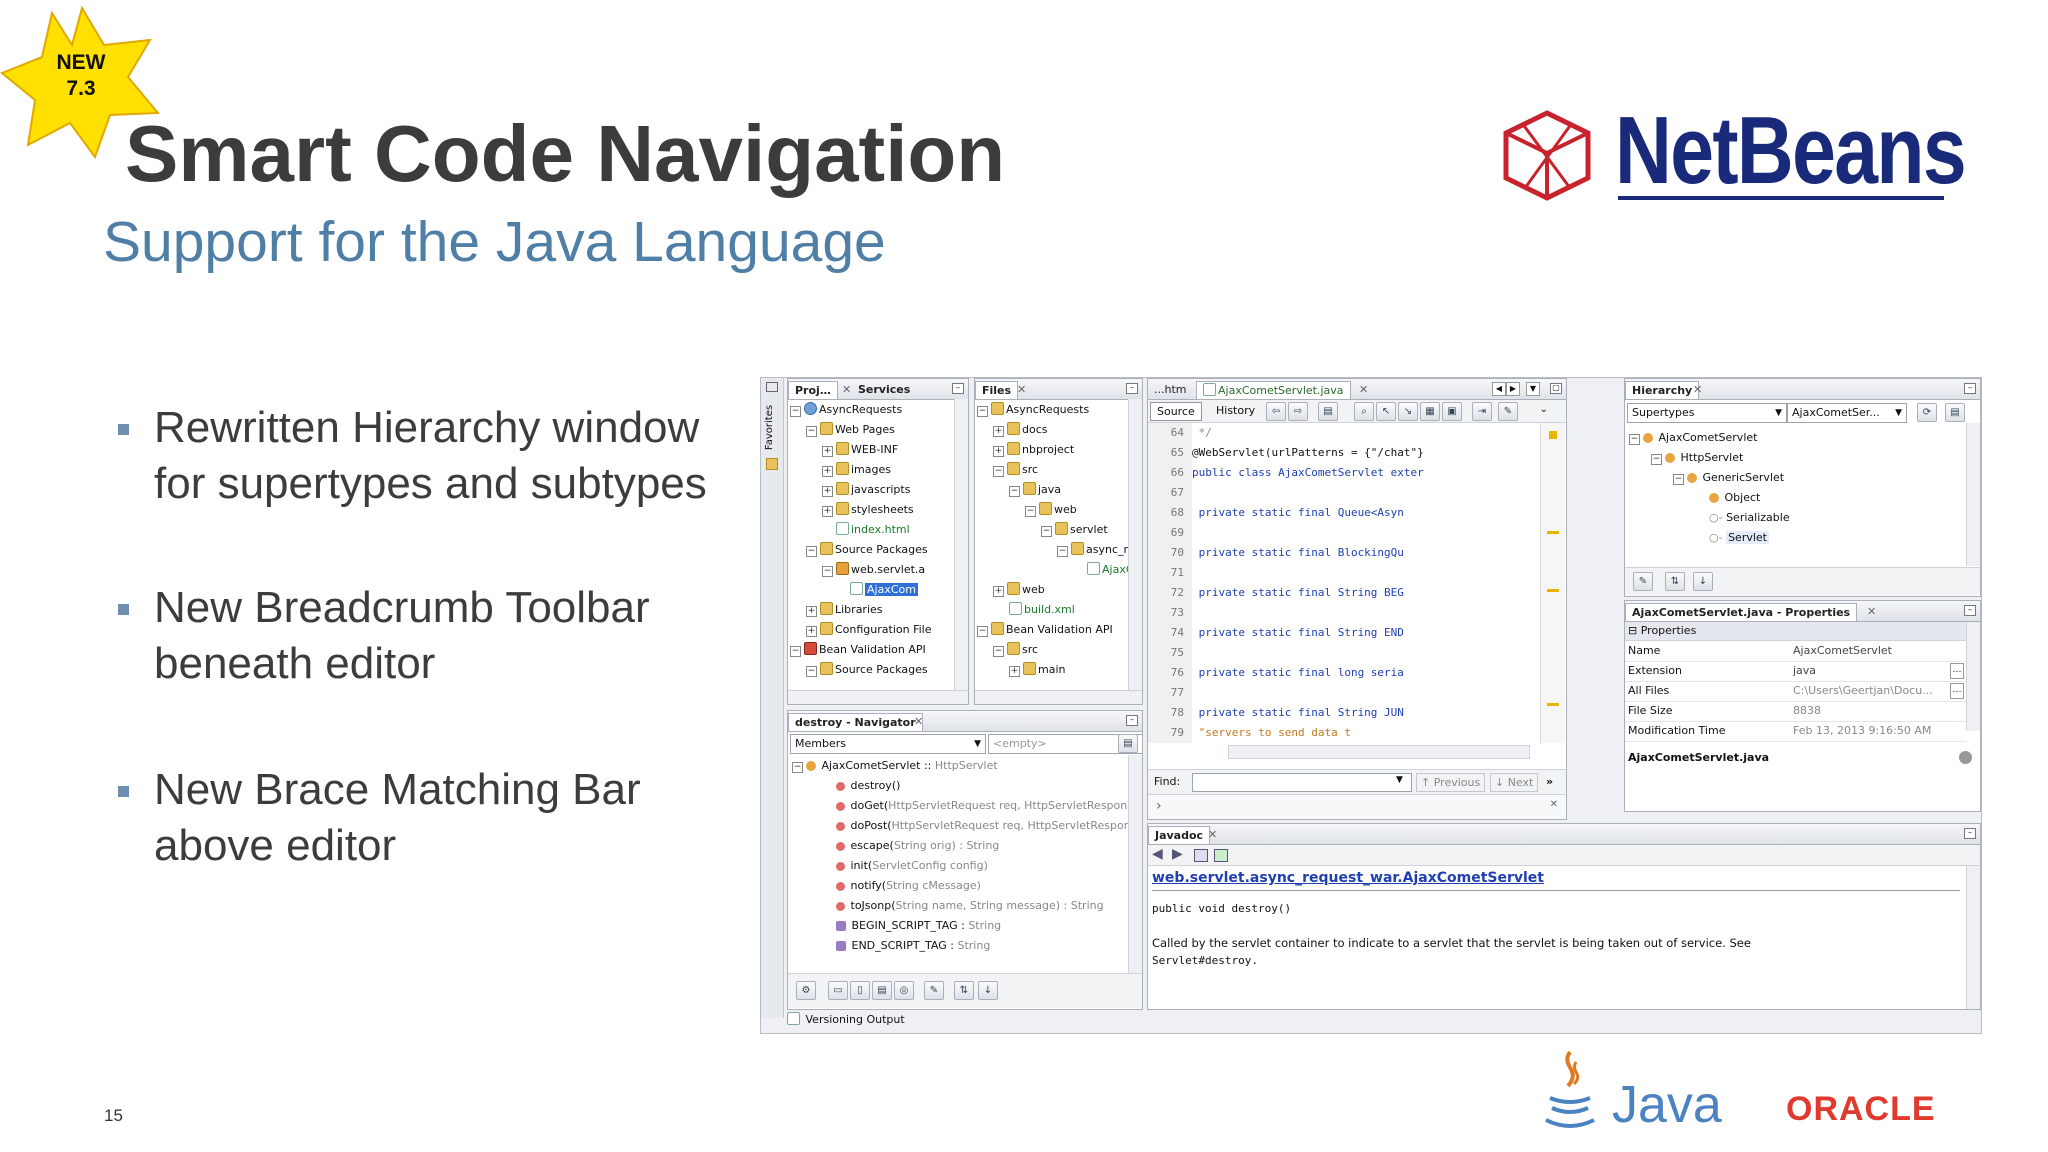 The height and width of the screenshot is (1152, 2048). Describe the element at coordinates (846, 1020) in the screenshot. I see `versioning-output-tab: Versioning Output` at that location.